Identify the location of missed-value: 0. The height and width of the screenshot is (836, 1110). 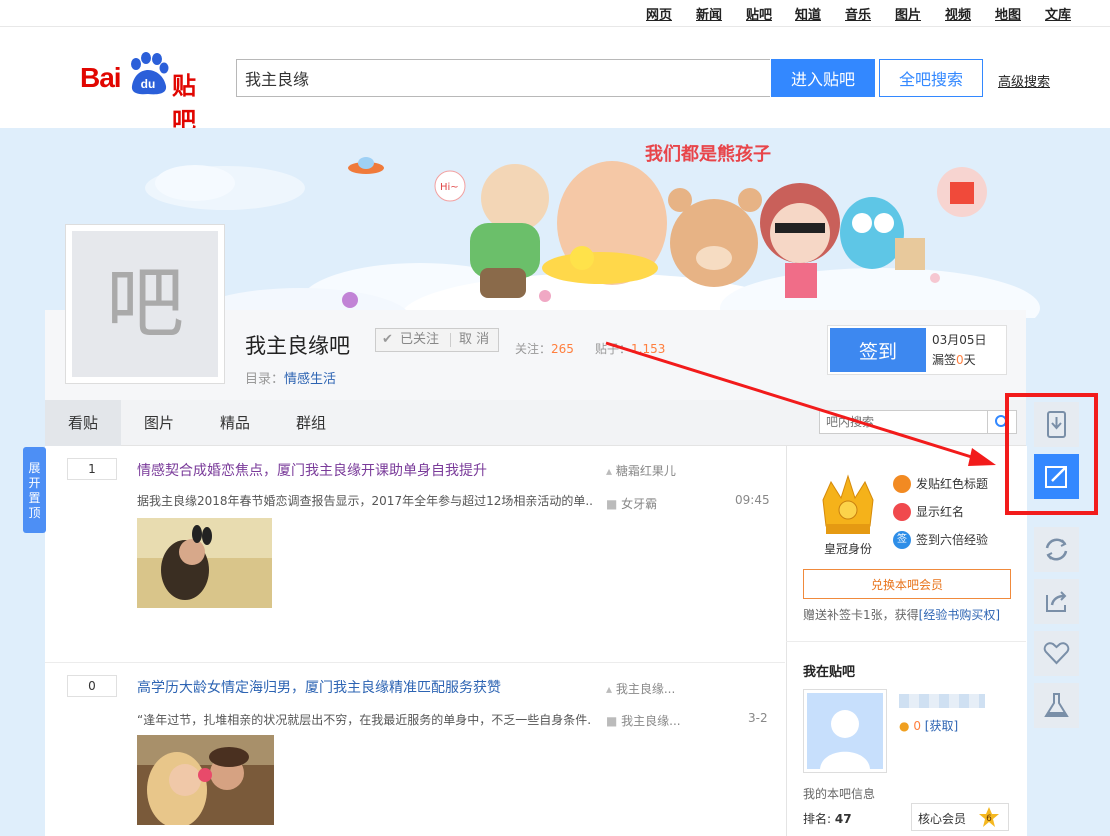
(960, 360).